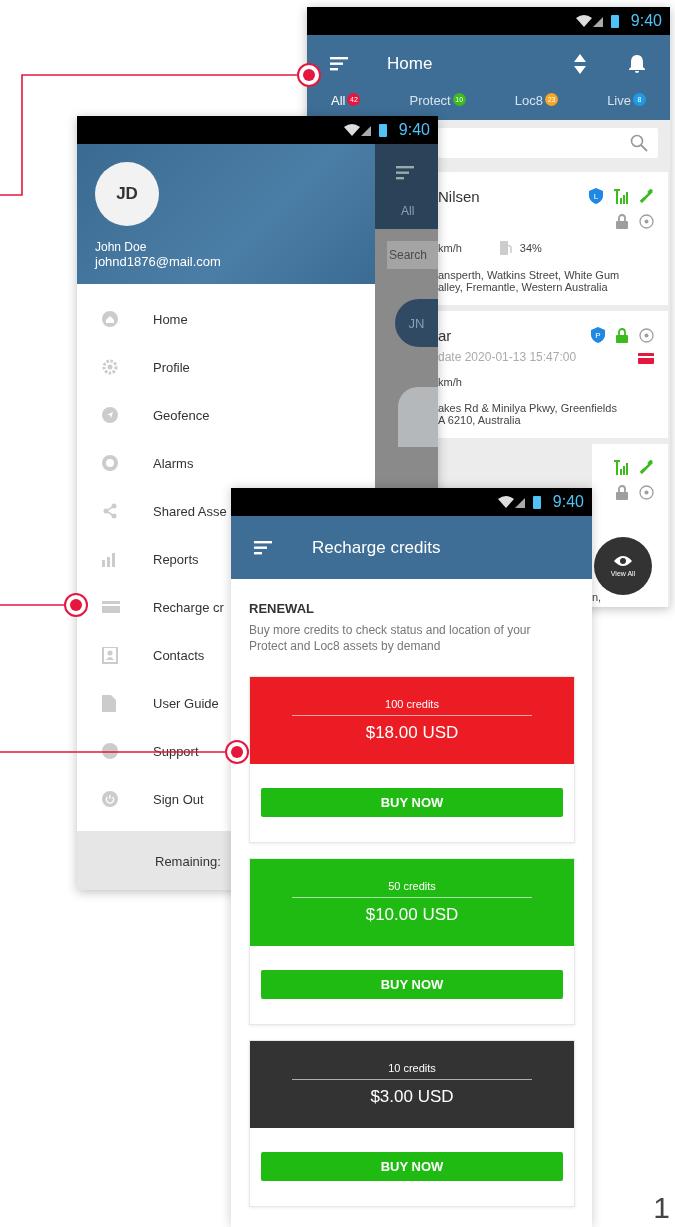 This screenshot has height=1227, width=675. What do you see at coordinates (166, 799) in the screenshot?
I see `menu-item: Sign Out` at bounding box center [166, 799].